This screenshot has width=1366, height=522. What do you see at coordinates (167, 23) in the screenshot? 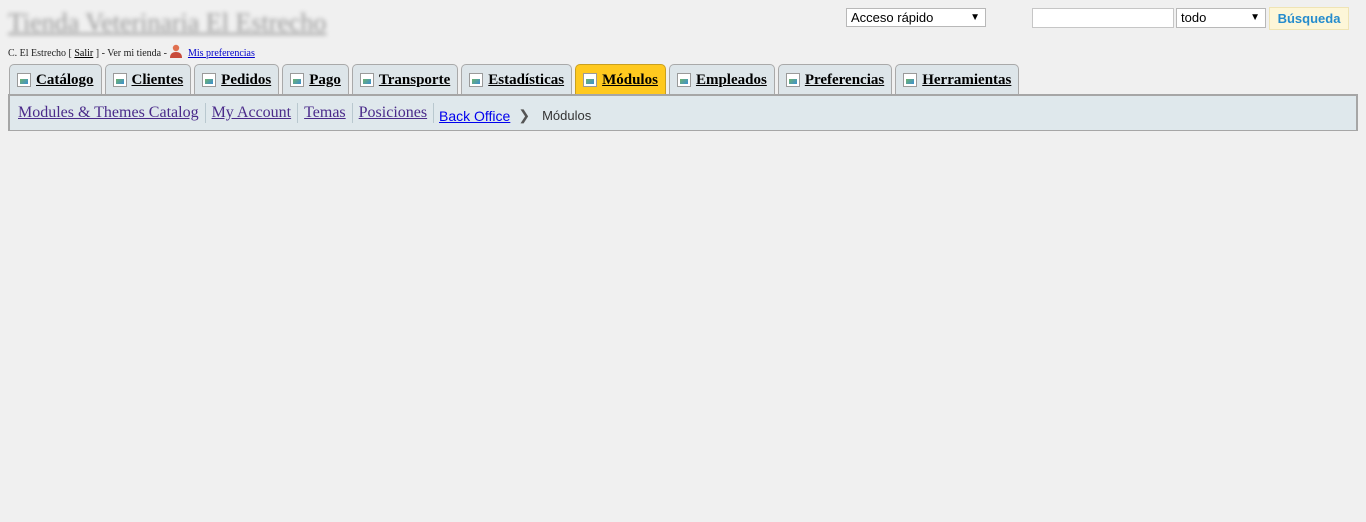
I see `shop-title: Tienda Veterinaria El Estrecho` at bounding box center [167, 23].